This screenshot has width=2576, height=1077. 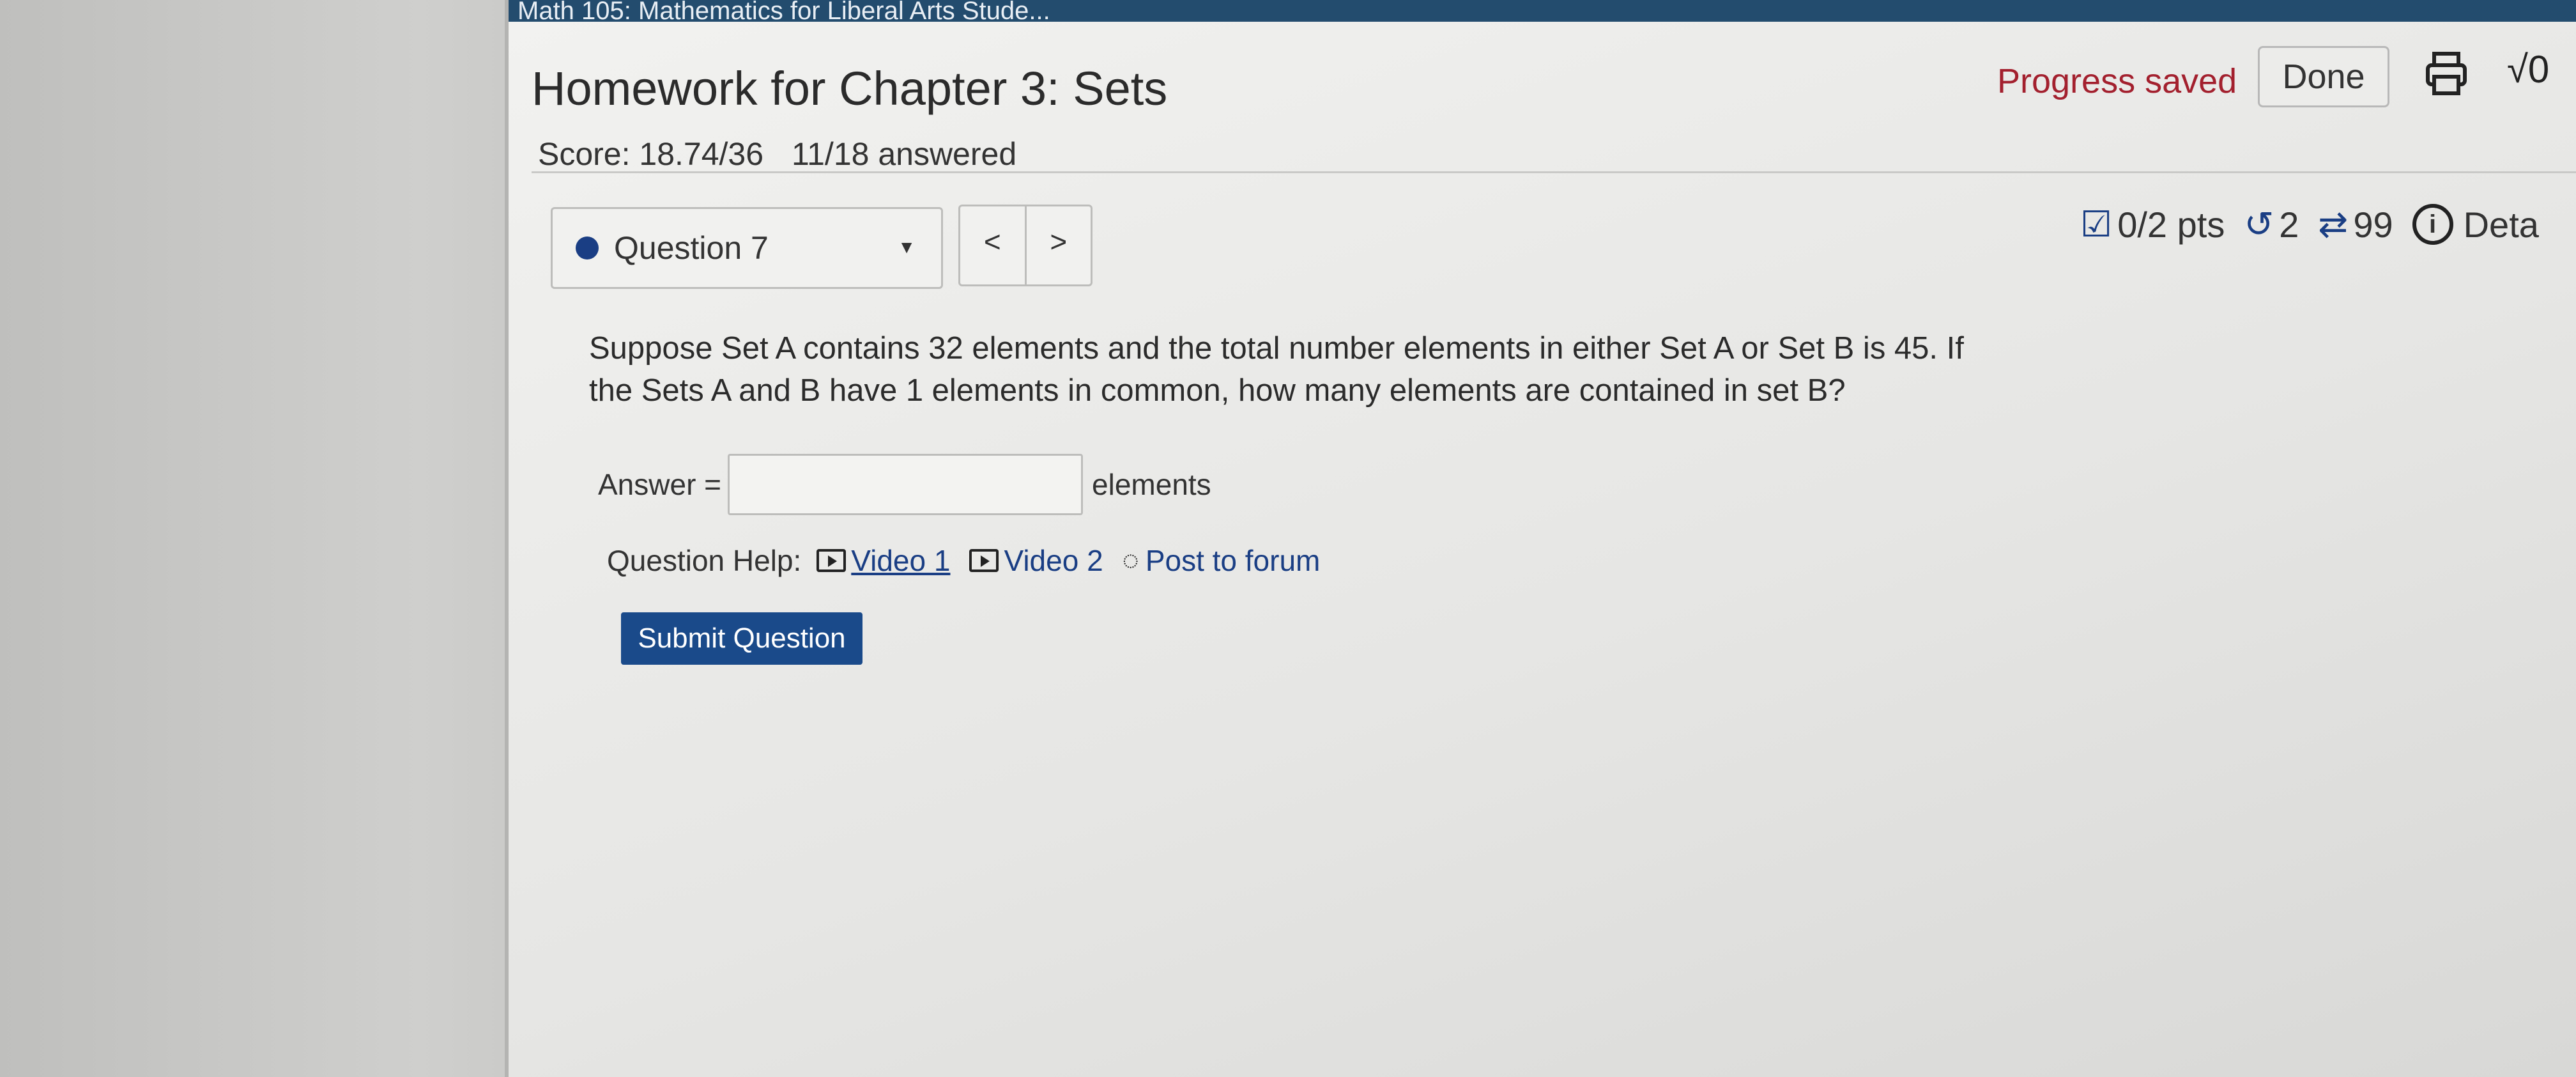 I want to click on attempts-stat: ⇄ 99, so click(x=2355, y=224).